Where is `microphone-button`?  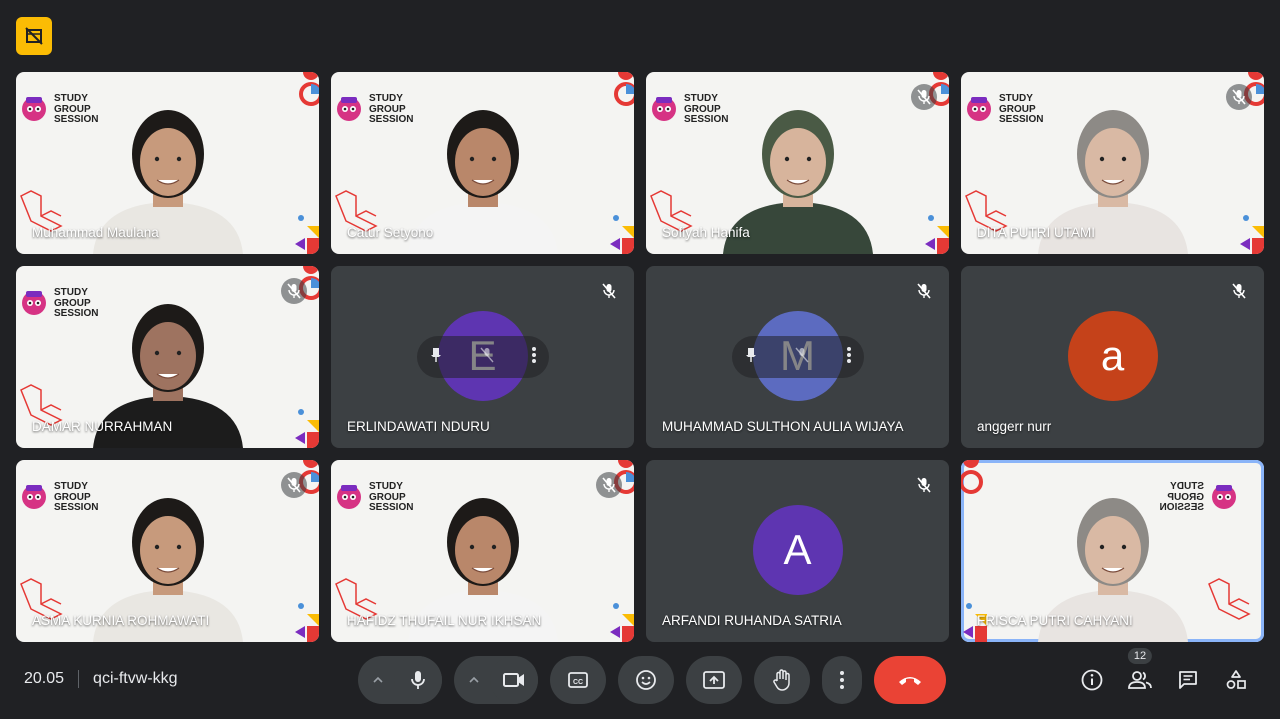 microphone-button is located at coordinates (418, 680).